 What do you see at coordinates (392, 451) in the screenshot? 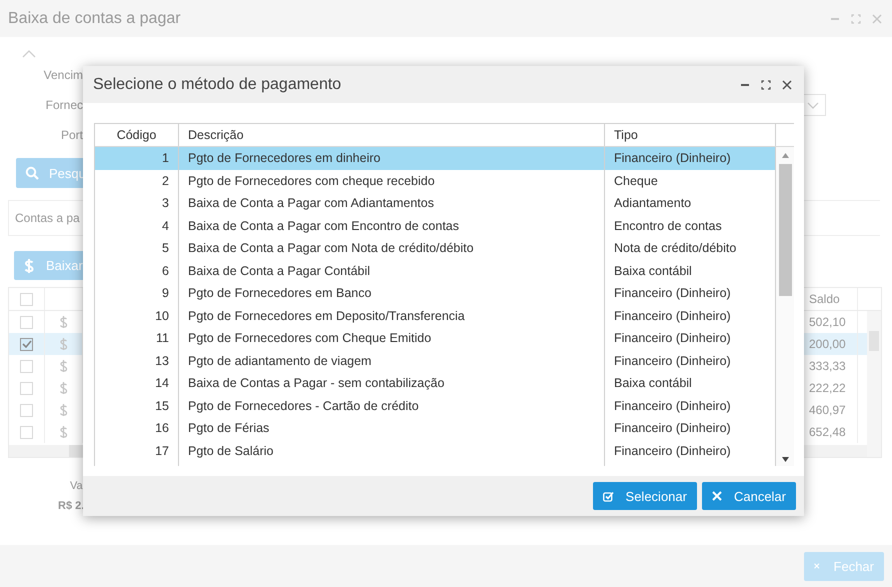
I see `table-cell: Pgto de Salário` at bounding box center [392, 451].